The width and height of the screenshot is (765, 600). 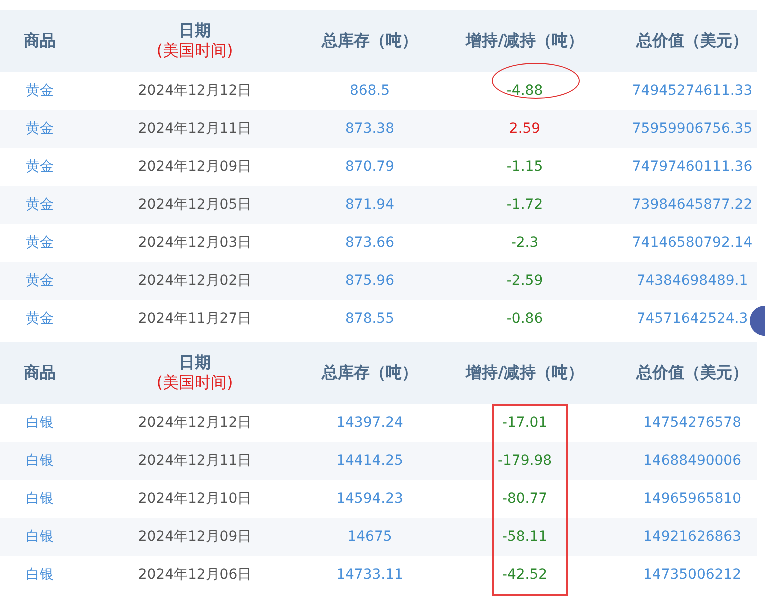 What do you see at coordinates (525, 537) in the screenshot?
I see `change-cell-text: -58.11` at bounding box center [525, 537].